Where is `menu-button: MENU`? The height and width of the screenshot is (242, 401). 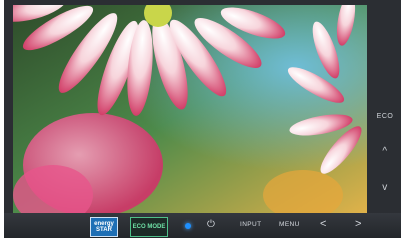
menu-button: MENU is located at coordinates (289, 224).